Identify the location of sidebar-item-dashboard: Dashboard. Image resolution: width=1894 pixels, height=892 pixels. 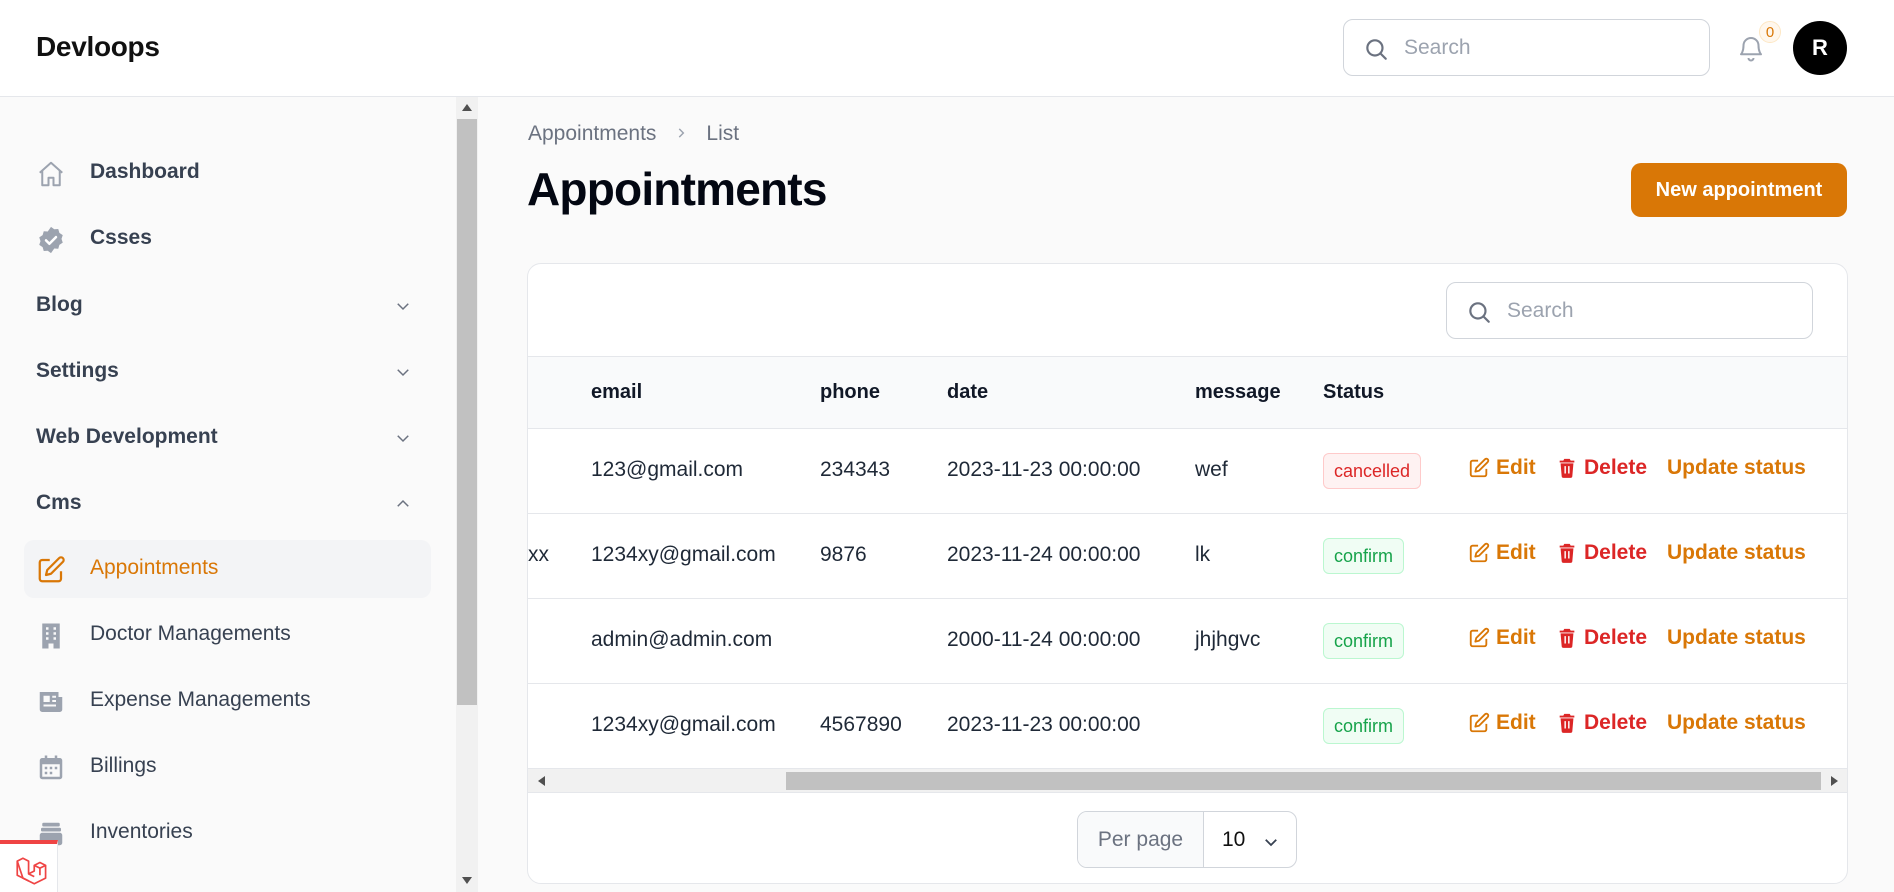
(227, 173).